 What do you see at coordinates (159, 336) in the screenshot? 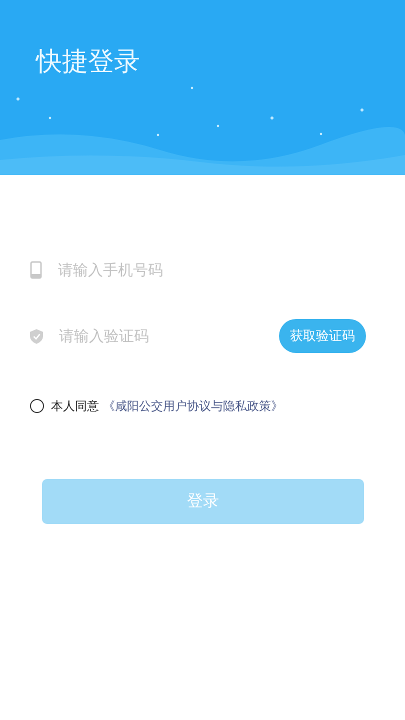
I see `code-input-field: 请输入验证码` at bounding box center [159, 336].